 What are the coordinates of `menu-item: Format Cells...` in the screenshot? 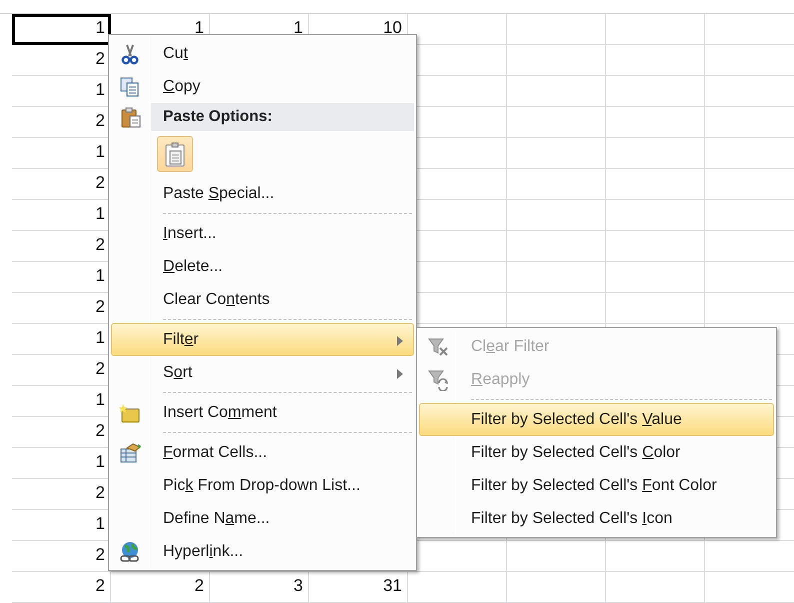 It's located at (262, 452).